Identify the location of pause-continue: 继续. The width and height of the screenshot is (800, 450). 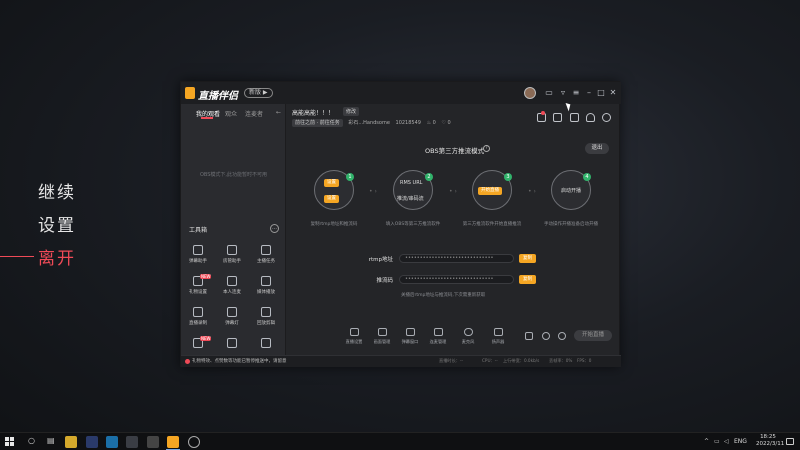
(57, 190).